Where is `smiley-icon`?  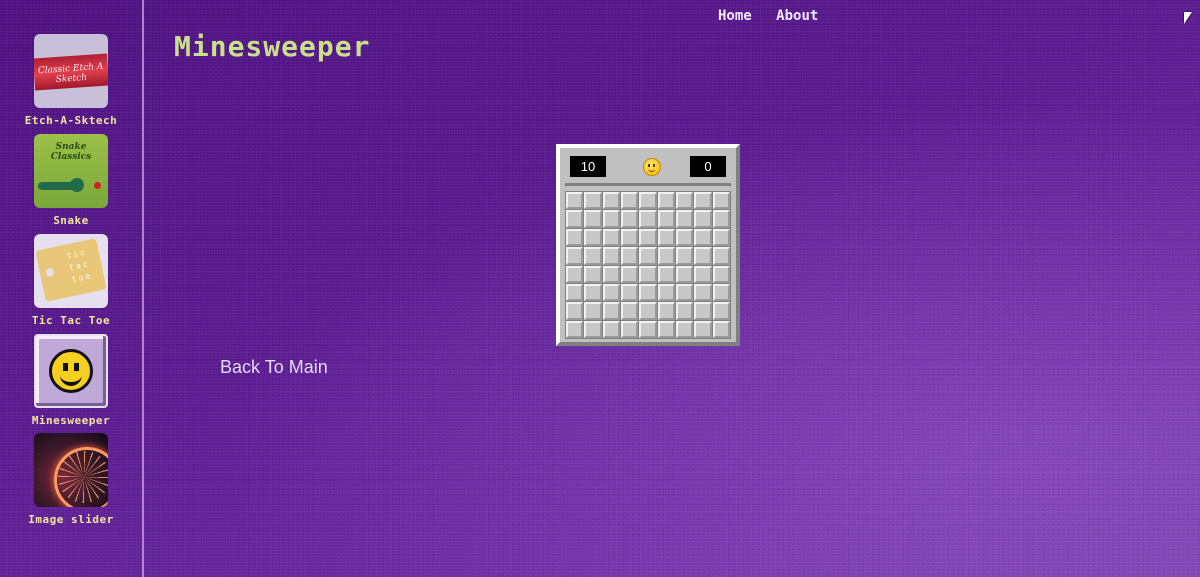 smiley-icon is located at coordinates (71, 371).